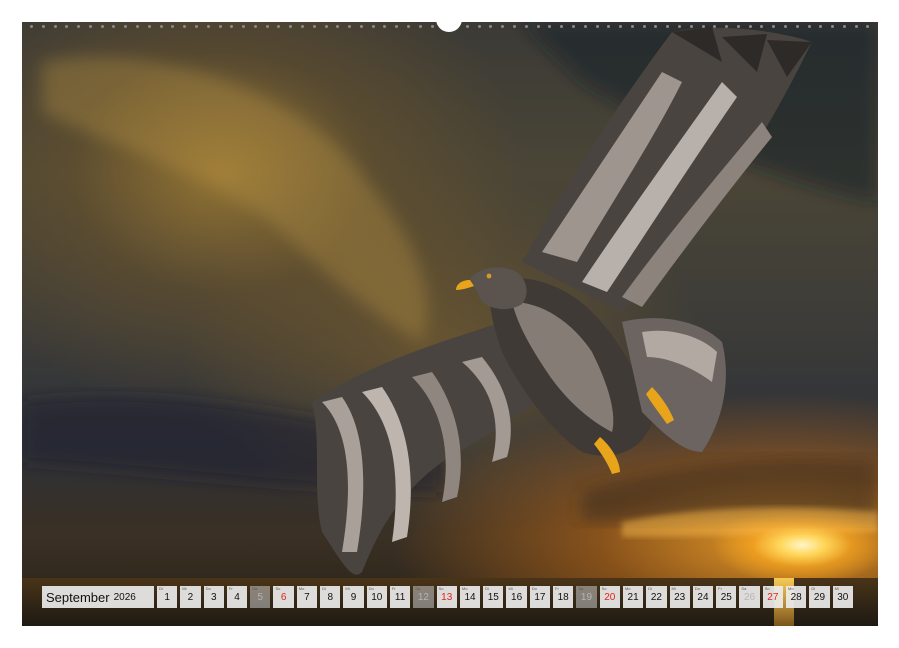  Describe the element at coordinates (278, 588) in the screenshot. I see `weekday-label: So` at that location.